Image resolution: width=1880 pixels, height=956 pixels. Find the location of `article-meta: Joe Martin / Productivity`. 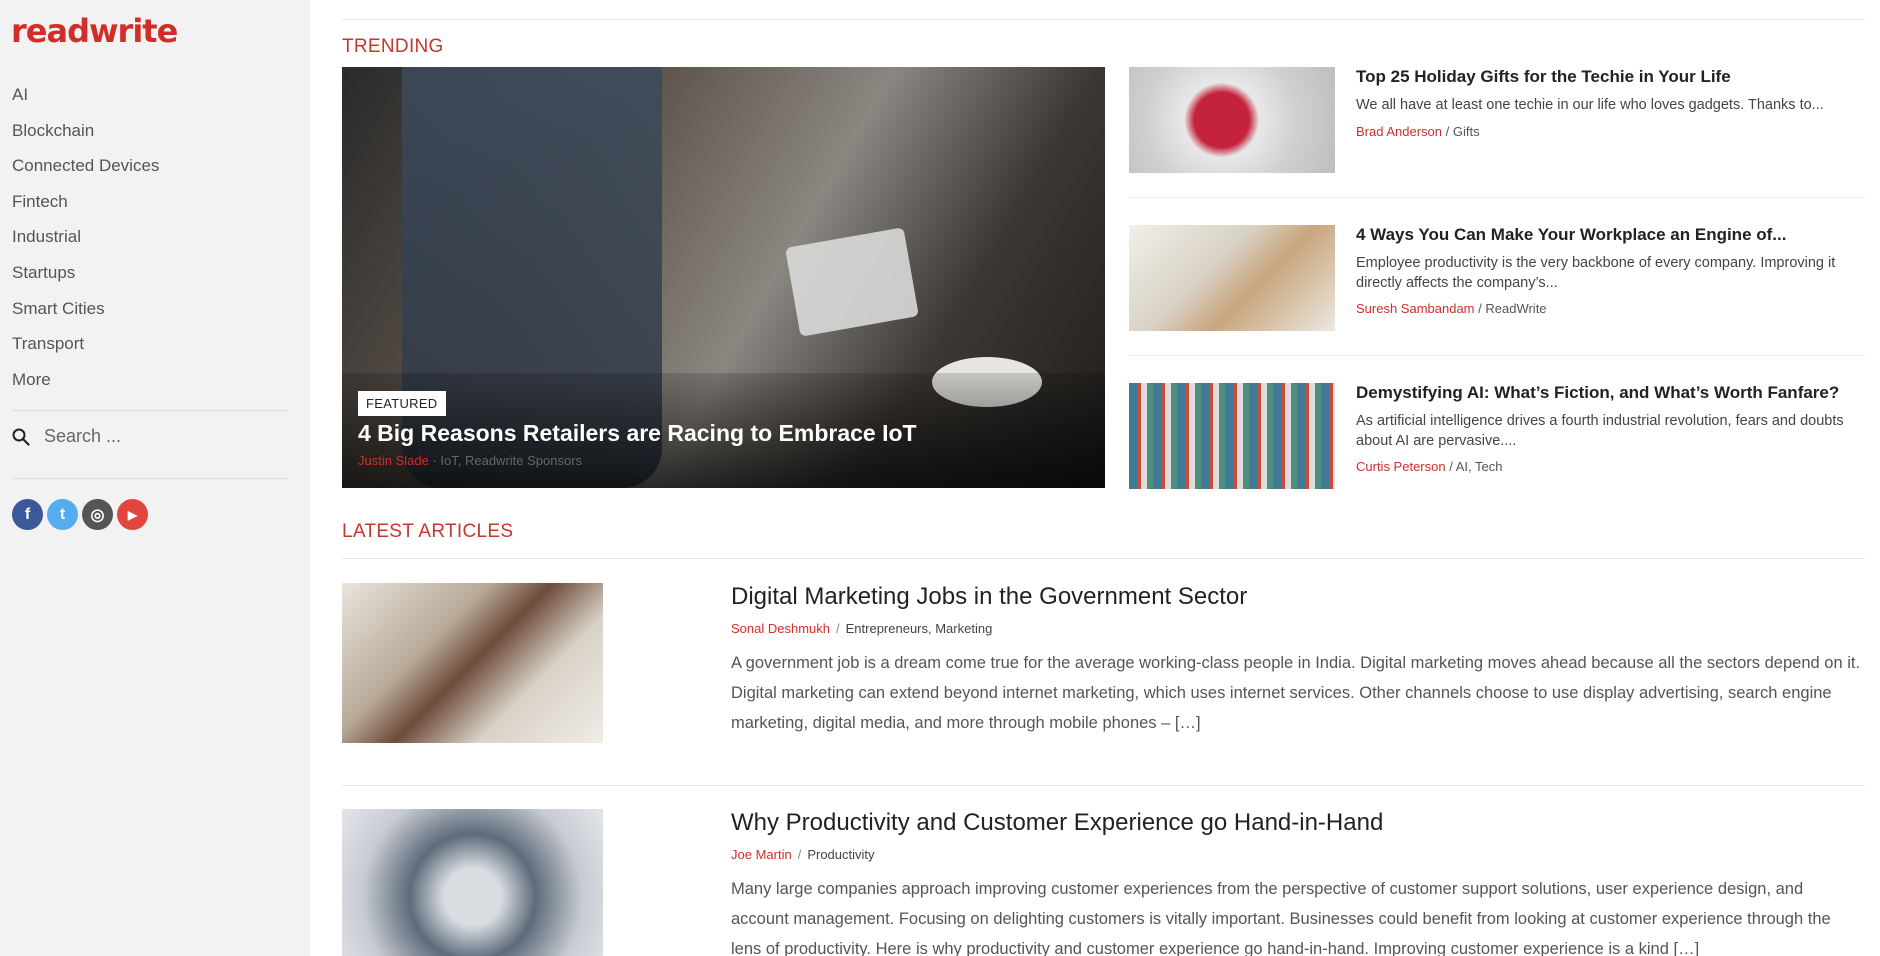

article-meta: Joe Martin / Productivity is located at coordinates (803, 854).